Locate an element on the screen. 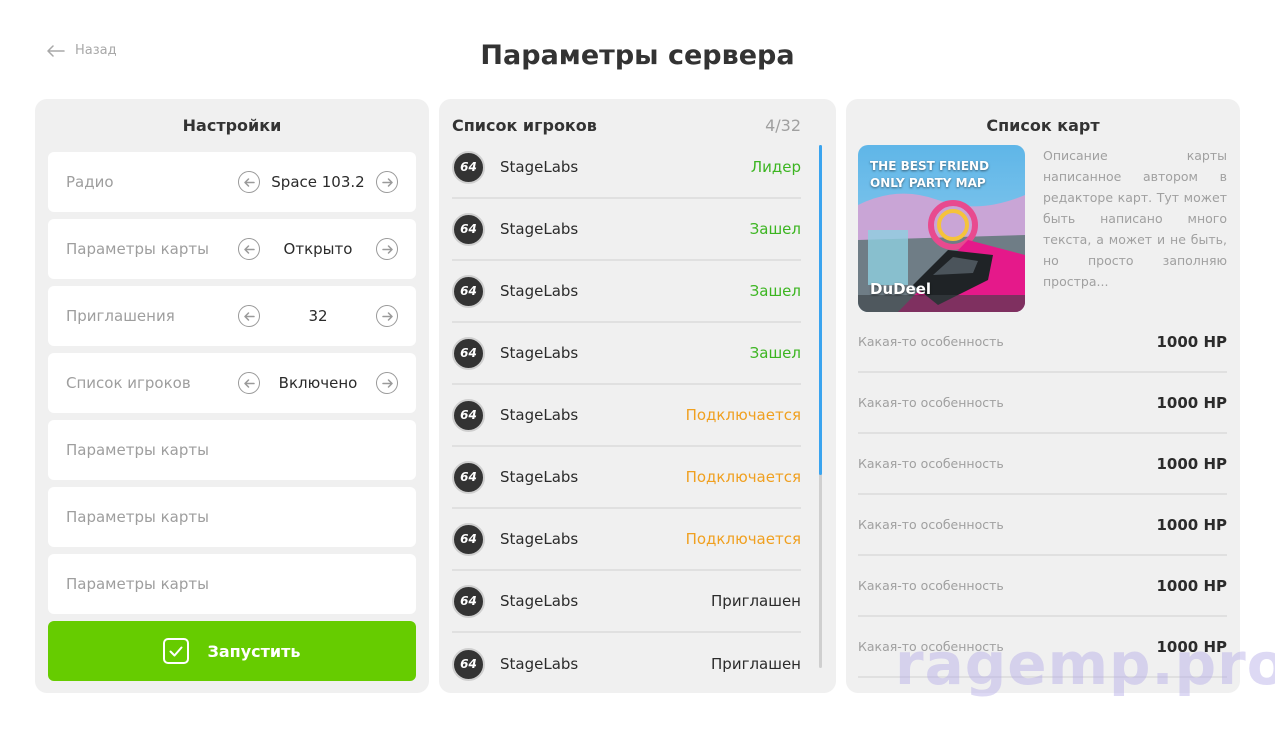  map-thumb-title: THE BEST FRIEND ONLY PARTY MAP is located at coordinates (930, 174).